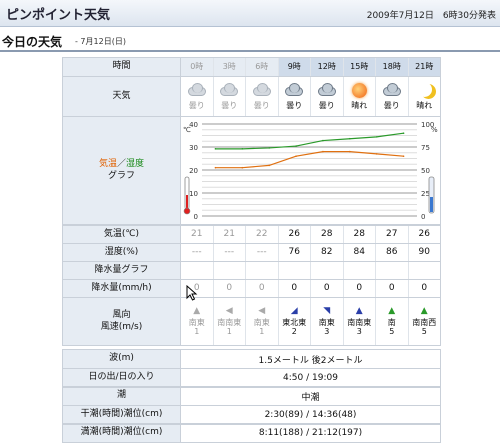  Describe the element at coordinates (425, 148) in the screenshot. I see `right-tick-label: 75` at that location.